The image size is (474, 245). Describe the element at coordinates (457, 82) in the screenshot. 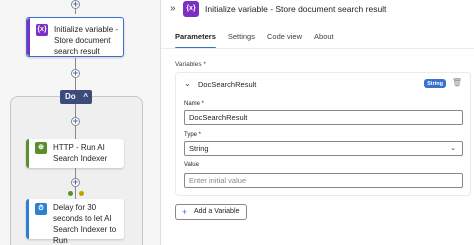

I see `delete-icon: 🗑` at that location.